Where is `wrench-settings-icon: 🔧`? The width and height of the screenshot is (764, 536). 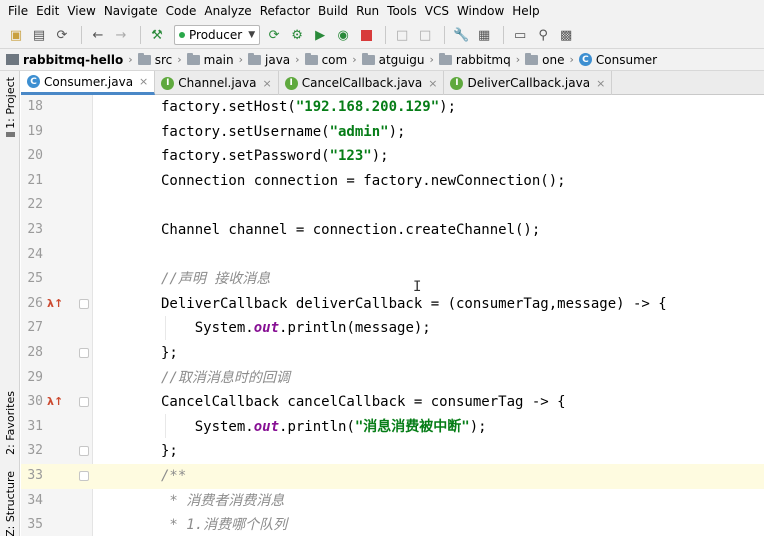 wrench-settings-icon: 🔧 is located at coordinates (461, 35).